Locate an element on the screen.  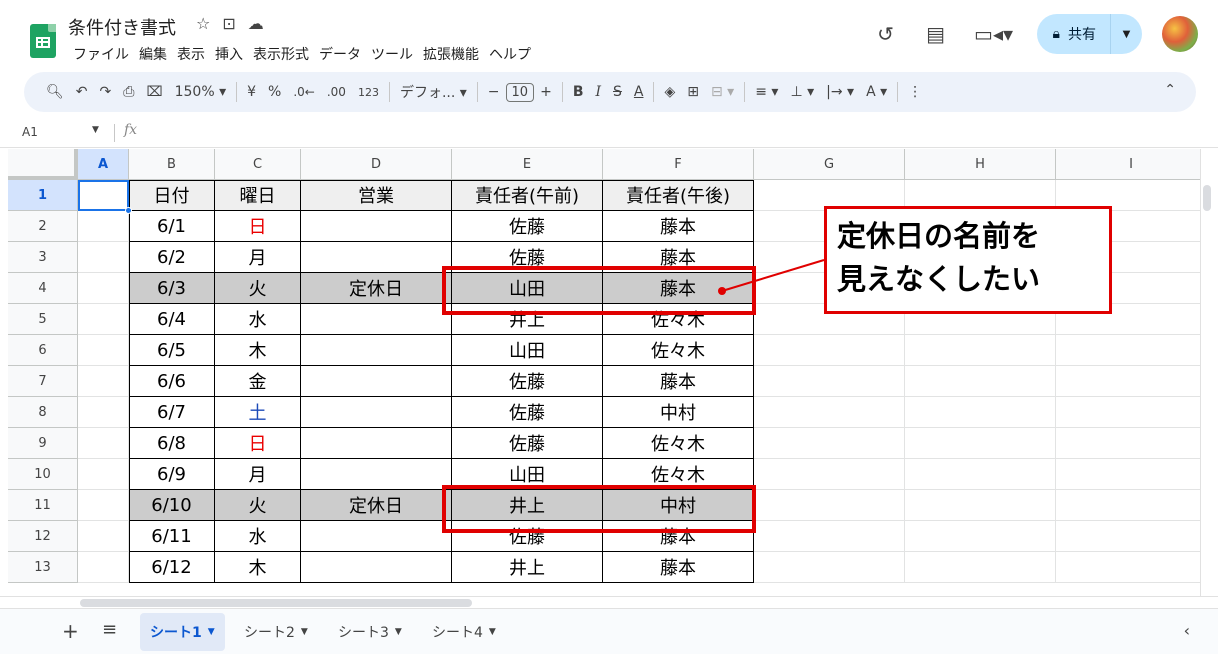
row-header: 3 is located at coordinates (43, 257).